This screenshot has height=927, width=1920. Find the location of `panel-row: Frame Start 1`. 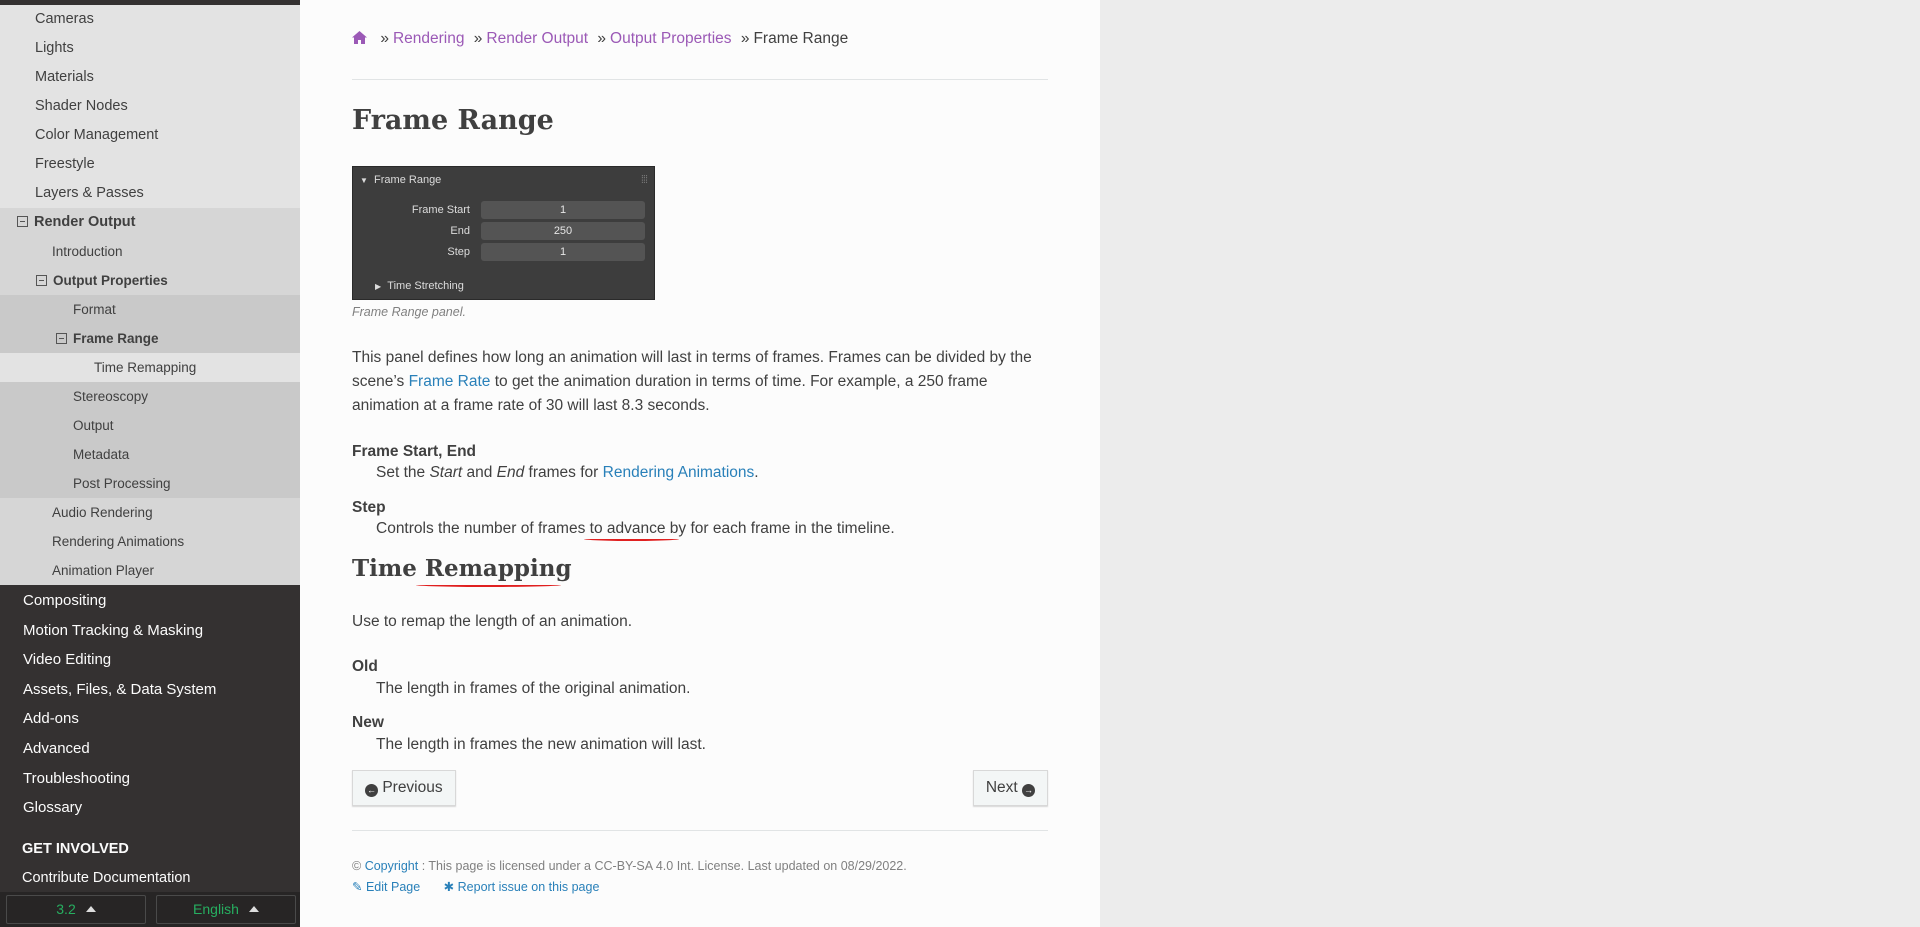

panel-row: Frame Start 1 is located at coordinates (504, 211).